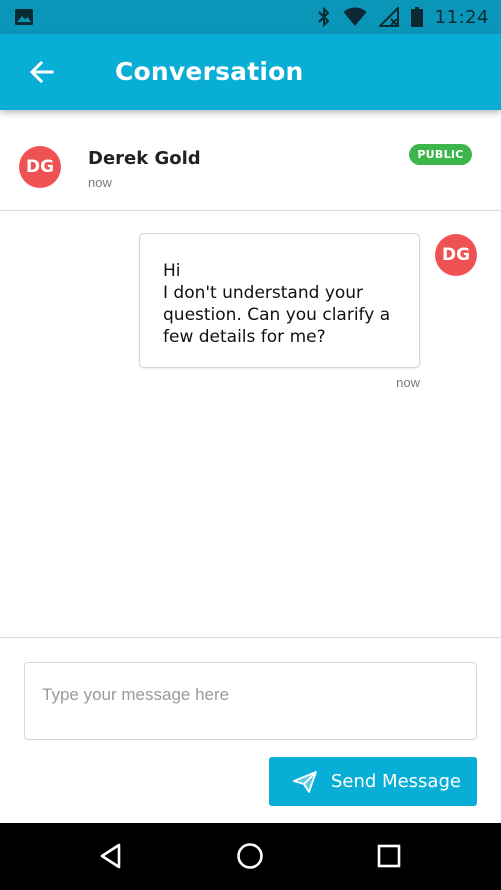 The height and width of the screenshot is (890, 501). Describe the element at coordinates (408, 382) in the screenshot. I see `message-timestamp: now` at that location.